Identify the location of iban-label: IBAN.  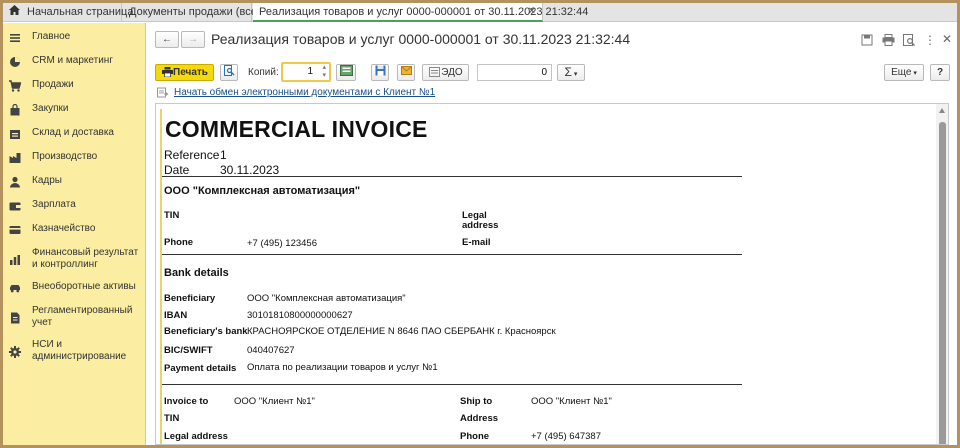
(176, 315).